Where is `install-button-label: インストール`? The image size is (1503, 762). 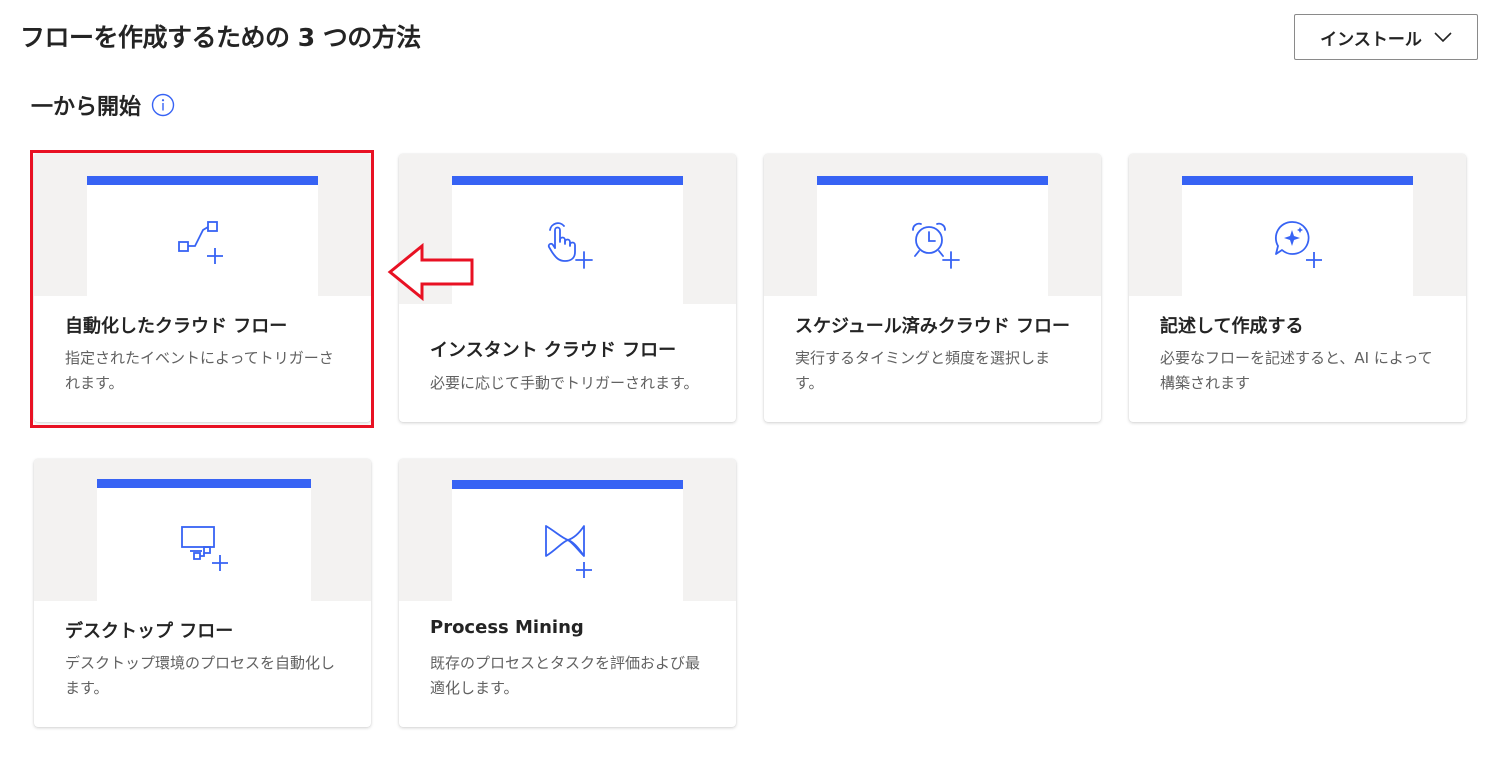 install-button-label: インストール is located at coordinates (1371, 39).